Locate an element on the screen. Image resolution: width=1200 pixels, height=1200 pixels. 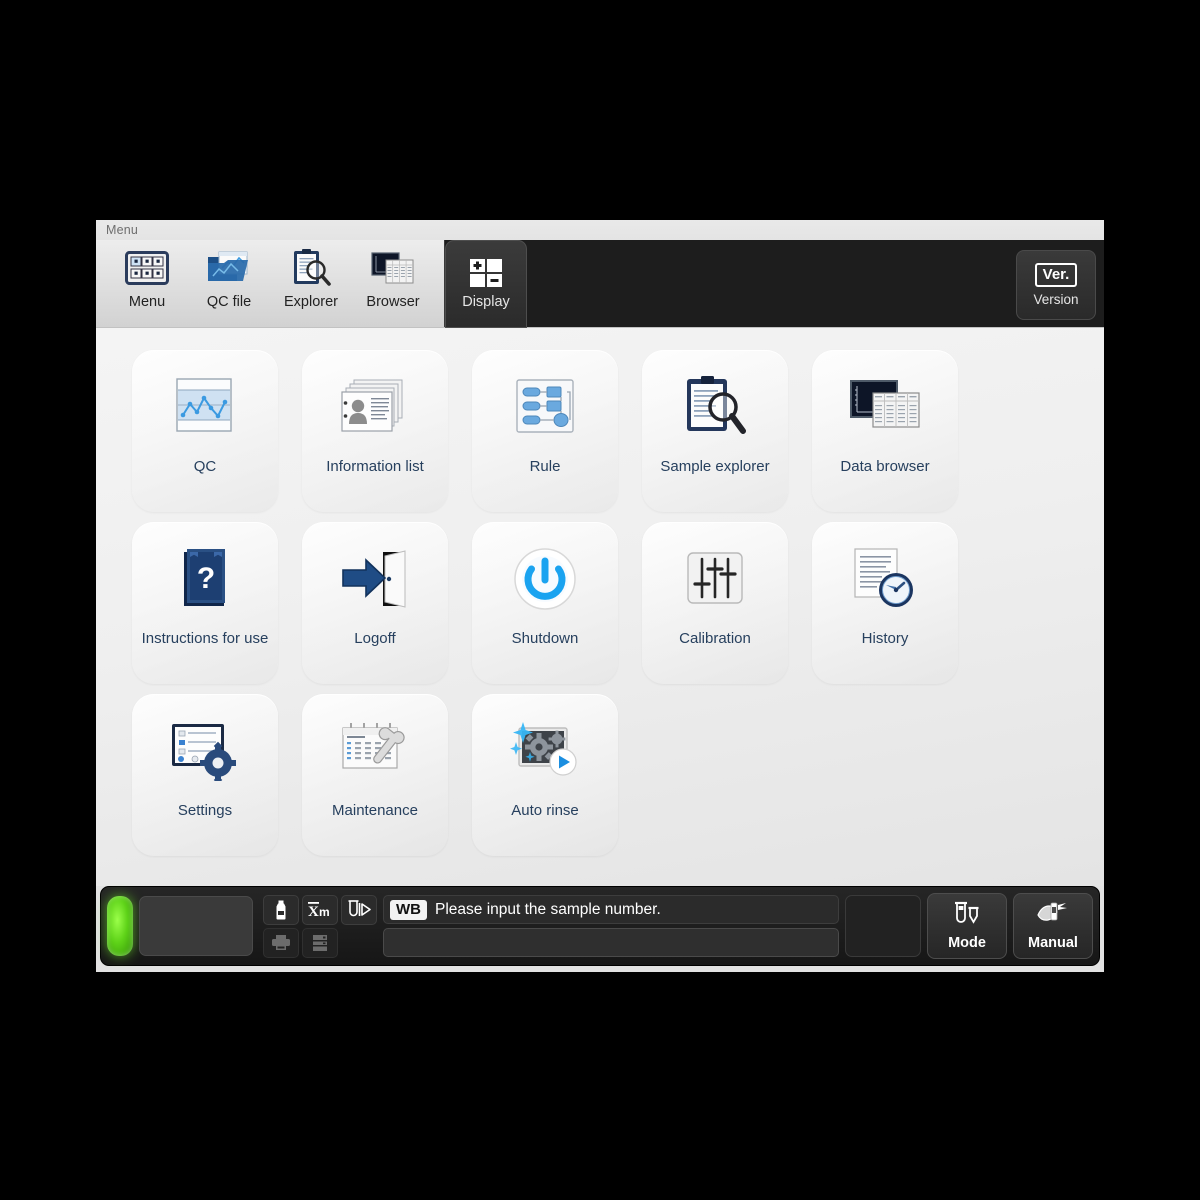
menu-tile-logoff: Logoff is located at coordinates (375, 603).